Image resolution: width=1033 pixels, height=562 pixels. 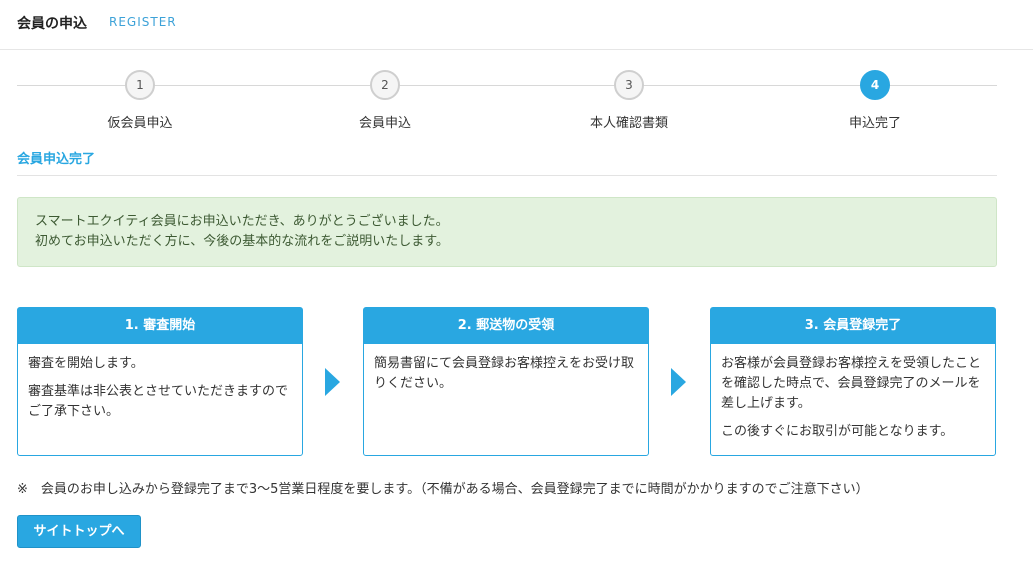 I want to click on progress-steps: 1 仮会員申込 2 会員申込 3 本人確認書類 4 申込完了, so click(x=507, y=101).